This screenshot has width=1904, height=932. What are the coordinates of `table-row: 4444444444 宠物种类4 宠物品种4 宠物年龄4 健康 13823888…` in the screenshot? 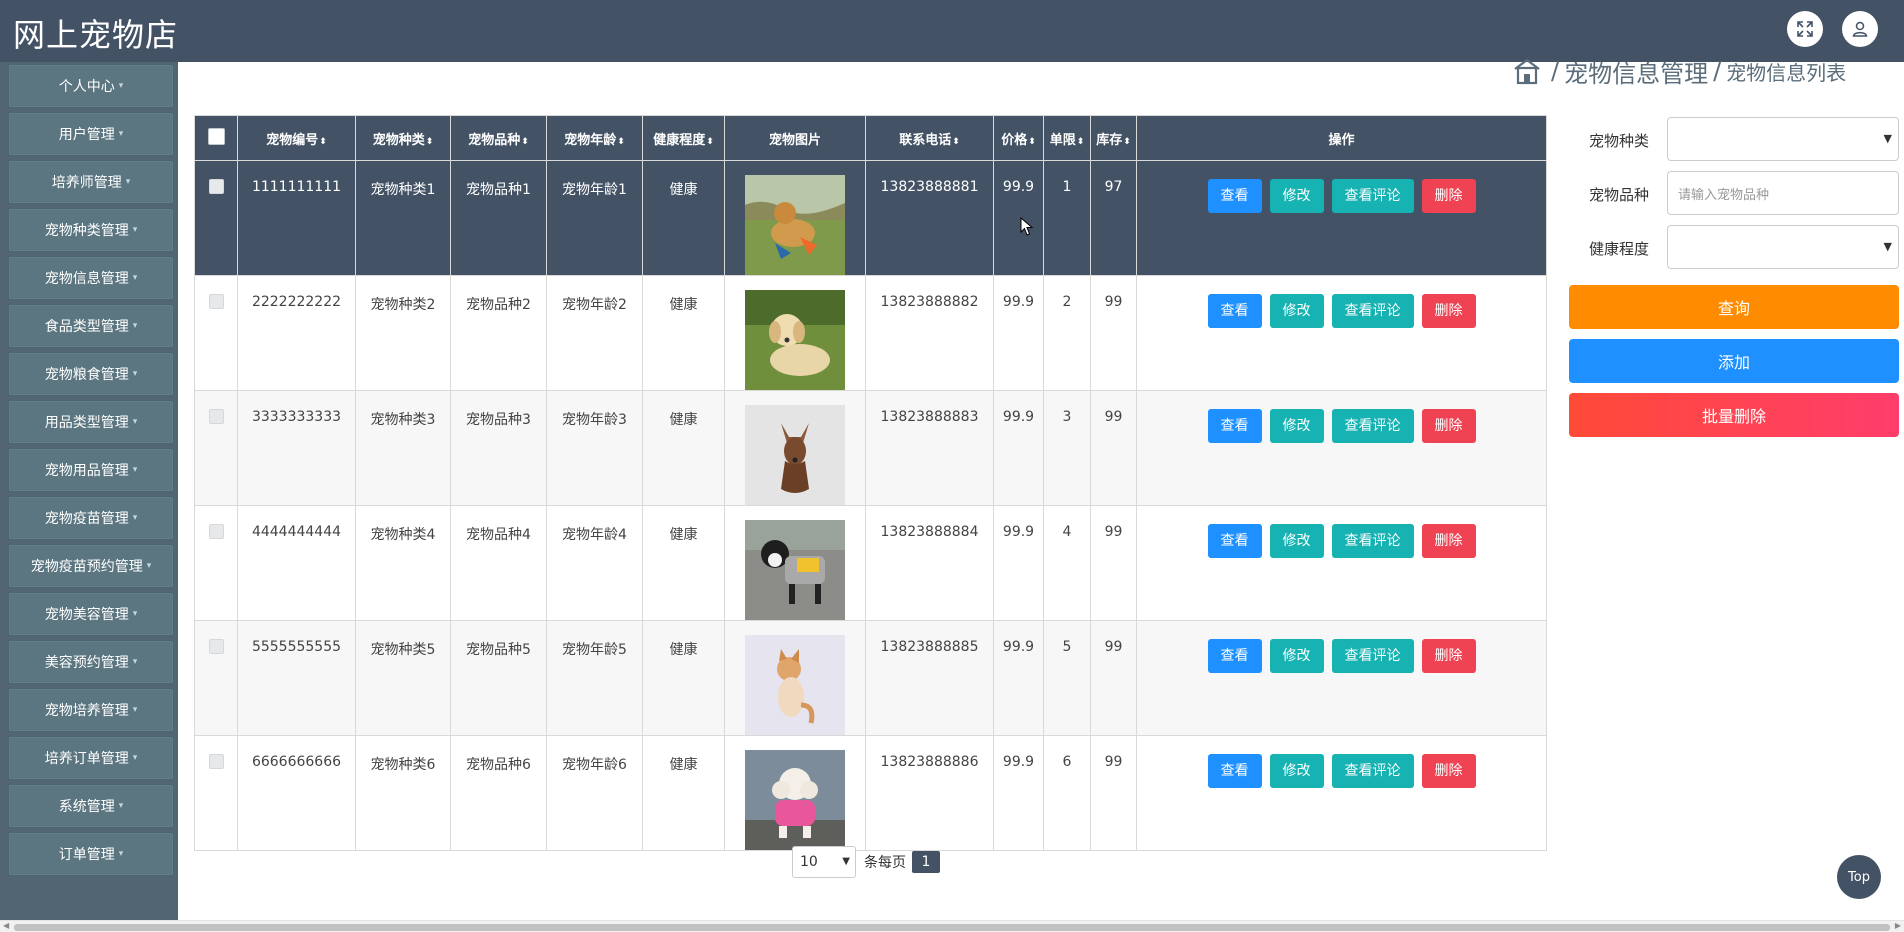 It's located at (870, 563).